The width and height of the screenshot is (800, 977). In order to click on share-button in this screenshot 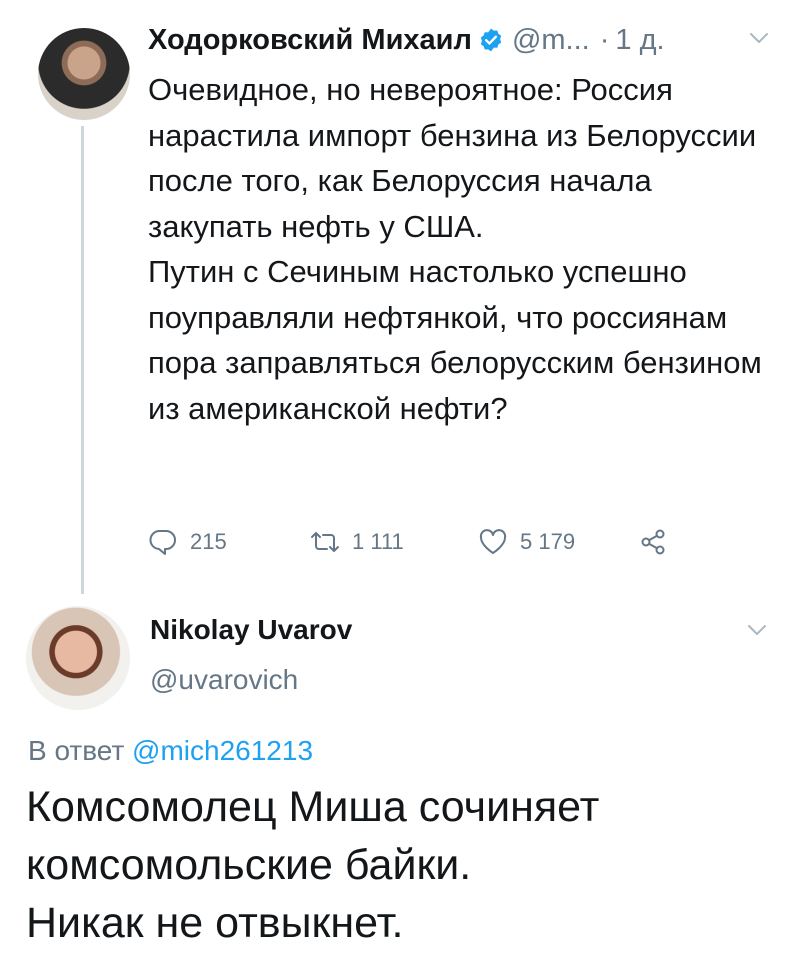, I will do `click(659, 542)`.